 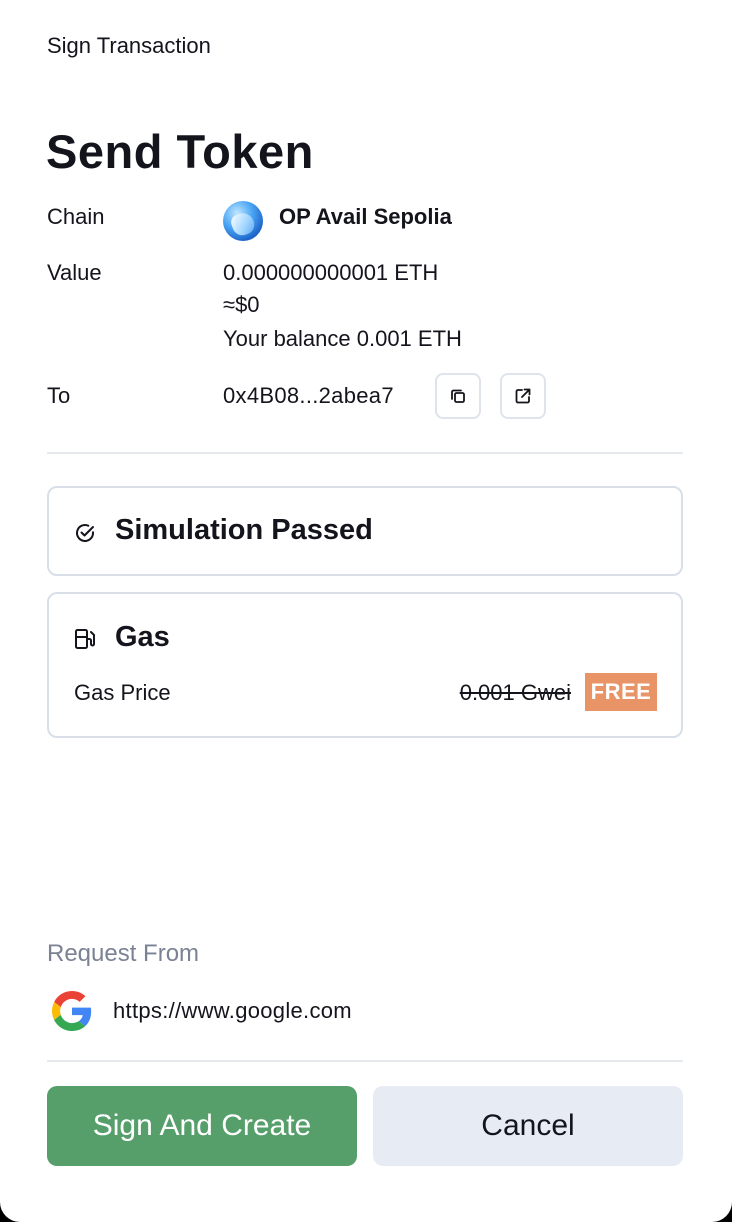 What do you see at coordinates (331, 272) in the screenshot?
I see `value-amount: 0.000000000001 ETH` at bounding box center [331, 272].